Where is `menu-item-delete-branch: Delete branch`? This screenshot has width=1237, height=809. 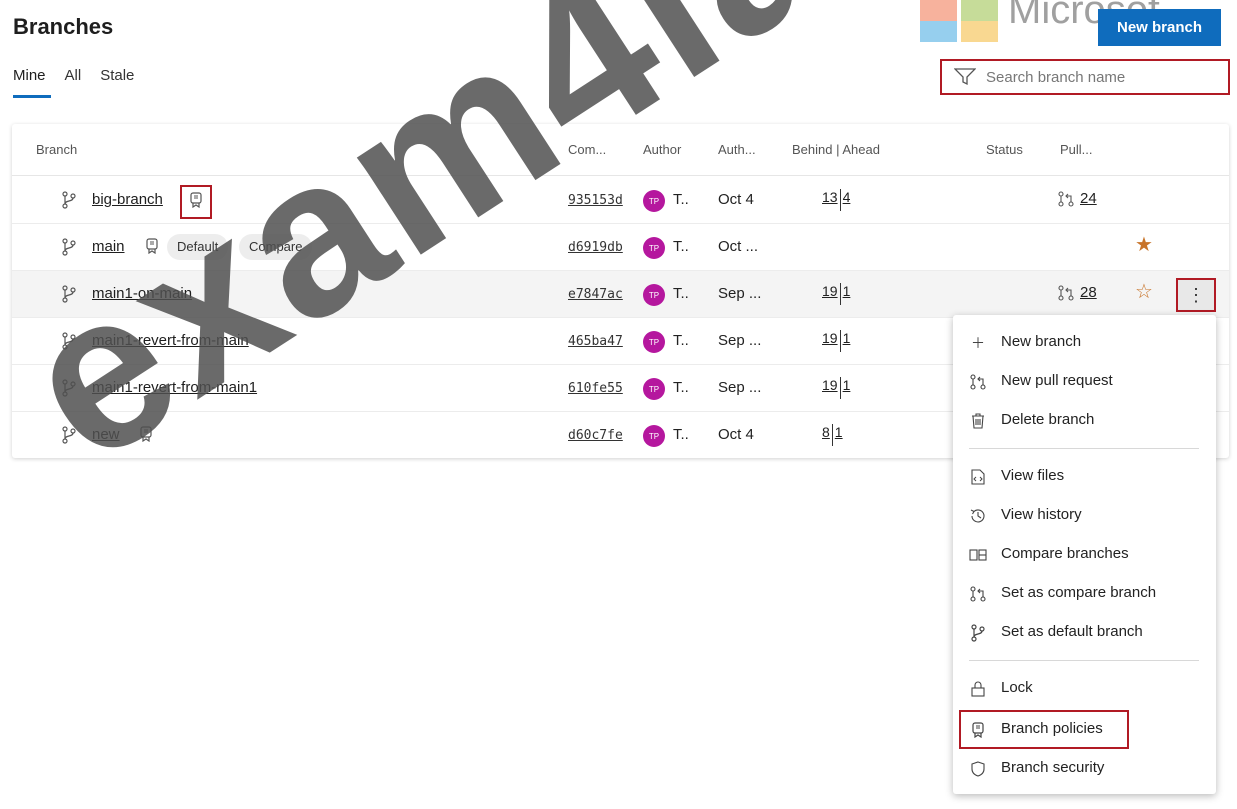 menu-item-delete-branch: Delete branch is located at coordinates (1084, 420).